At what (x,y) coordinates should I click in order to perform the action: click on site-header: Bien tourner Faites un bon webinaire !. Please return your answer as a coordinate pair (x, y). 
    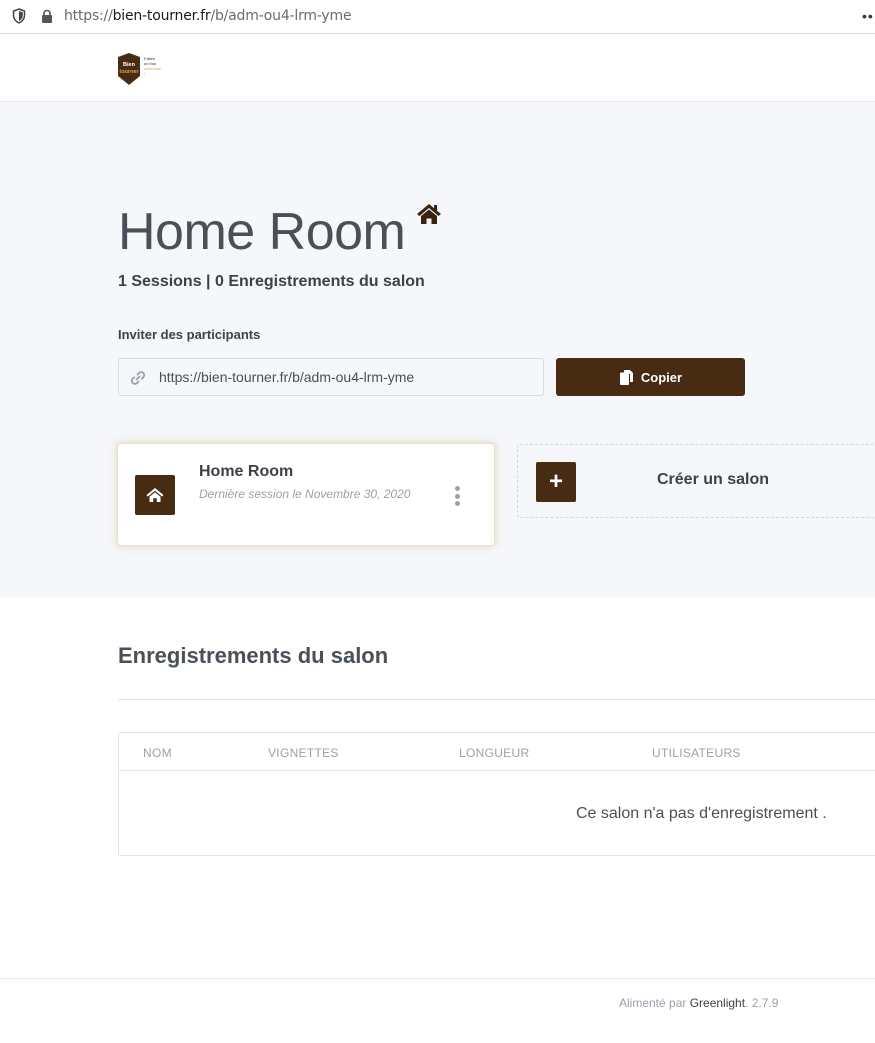
    Looking at the image, I should click on (437, 68).